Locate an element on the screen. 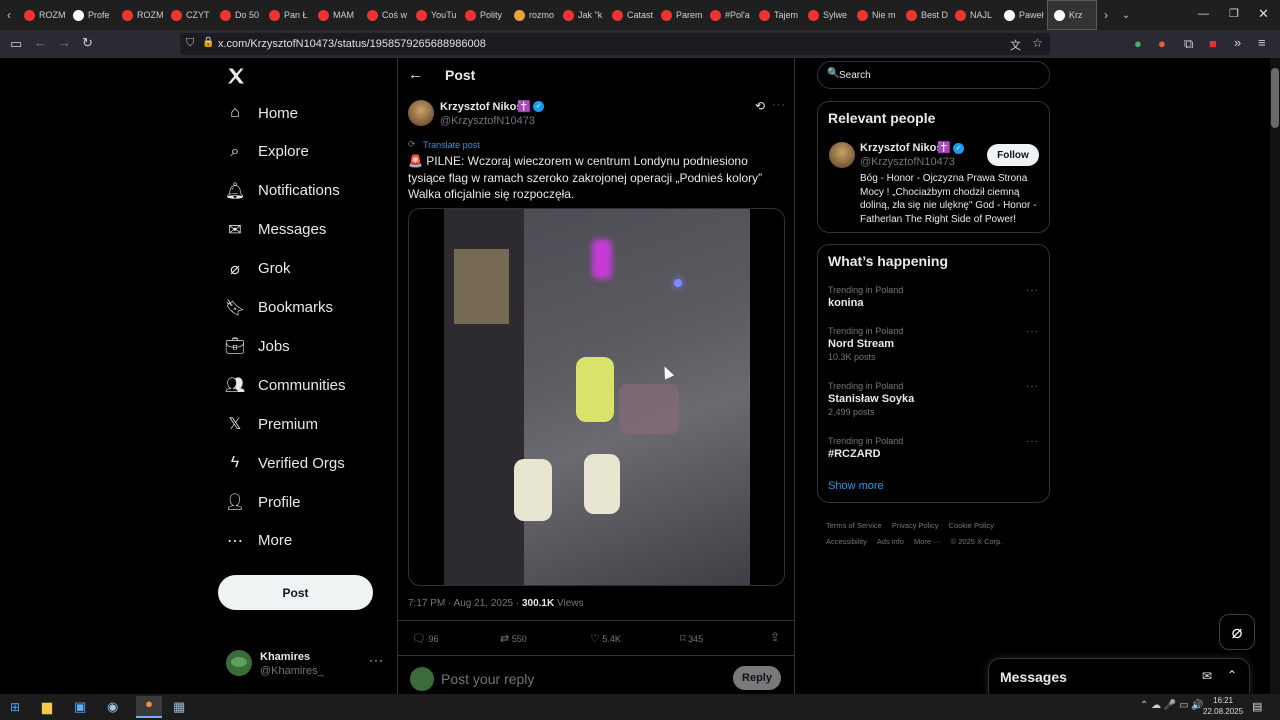 This screenshot has height=720, width=1280. account-more-icon: ··· is located at coordinates (376, 660).